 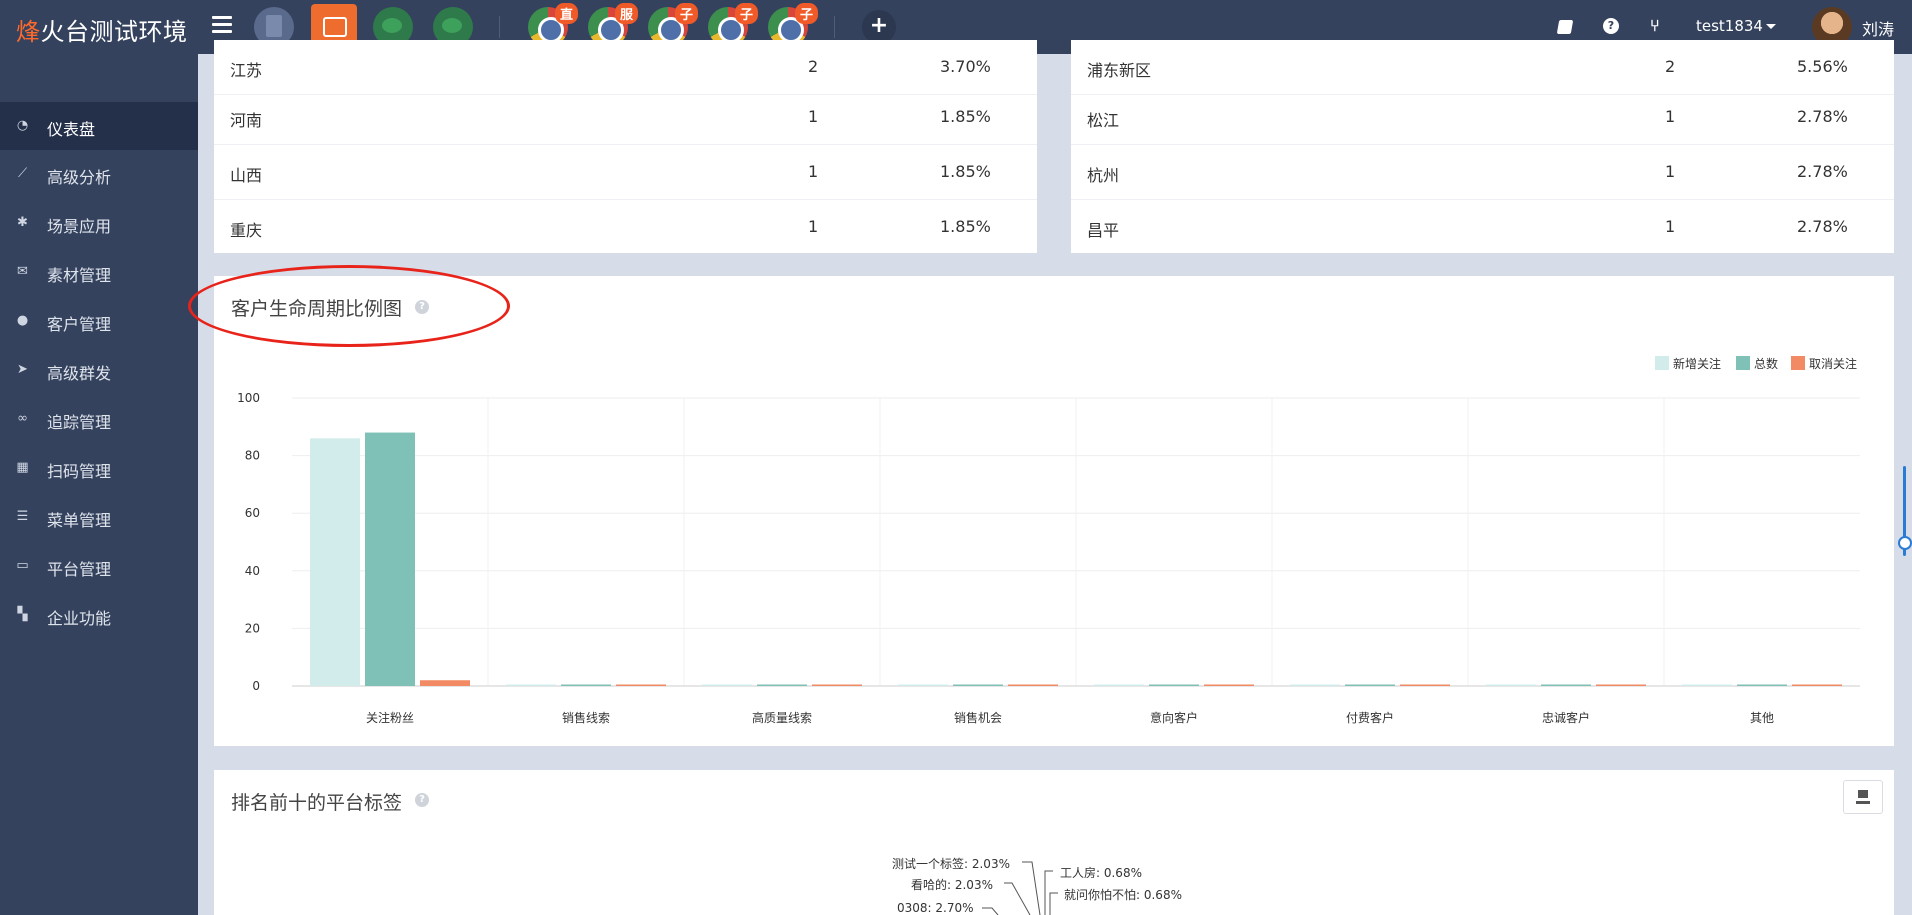 I want to click on account-badge: 直, so click(x=566, y=13).